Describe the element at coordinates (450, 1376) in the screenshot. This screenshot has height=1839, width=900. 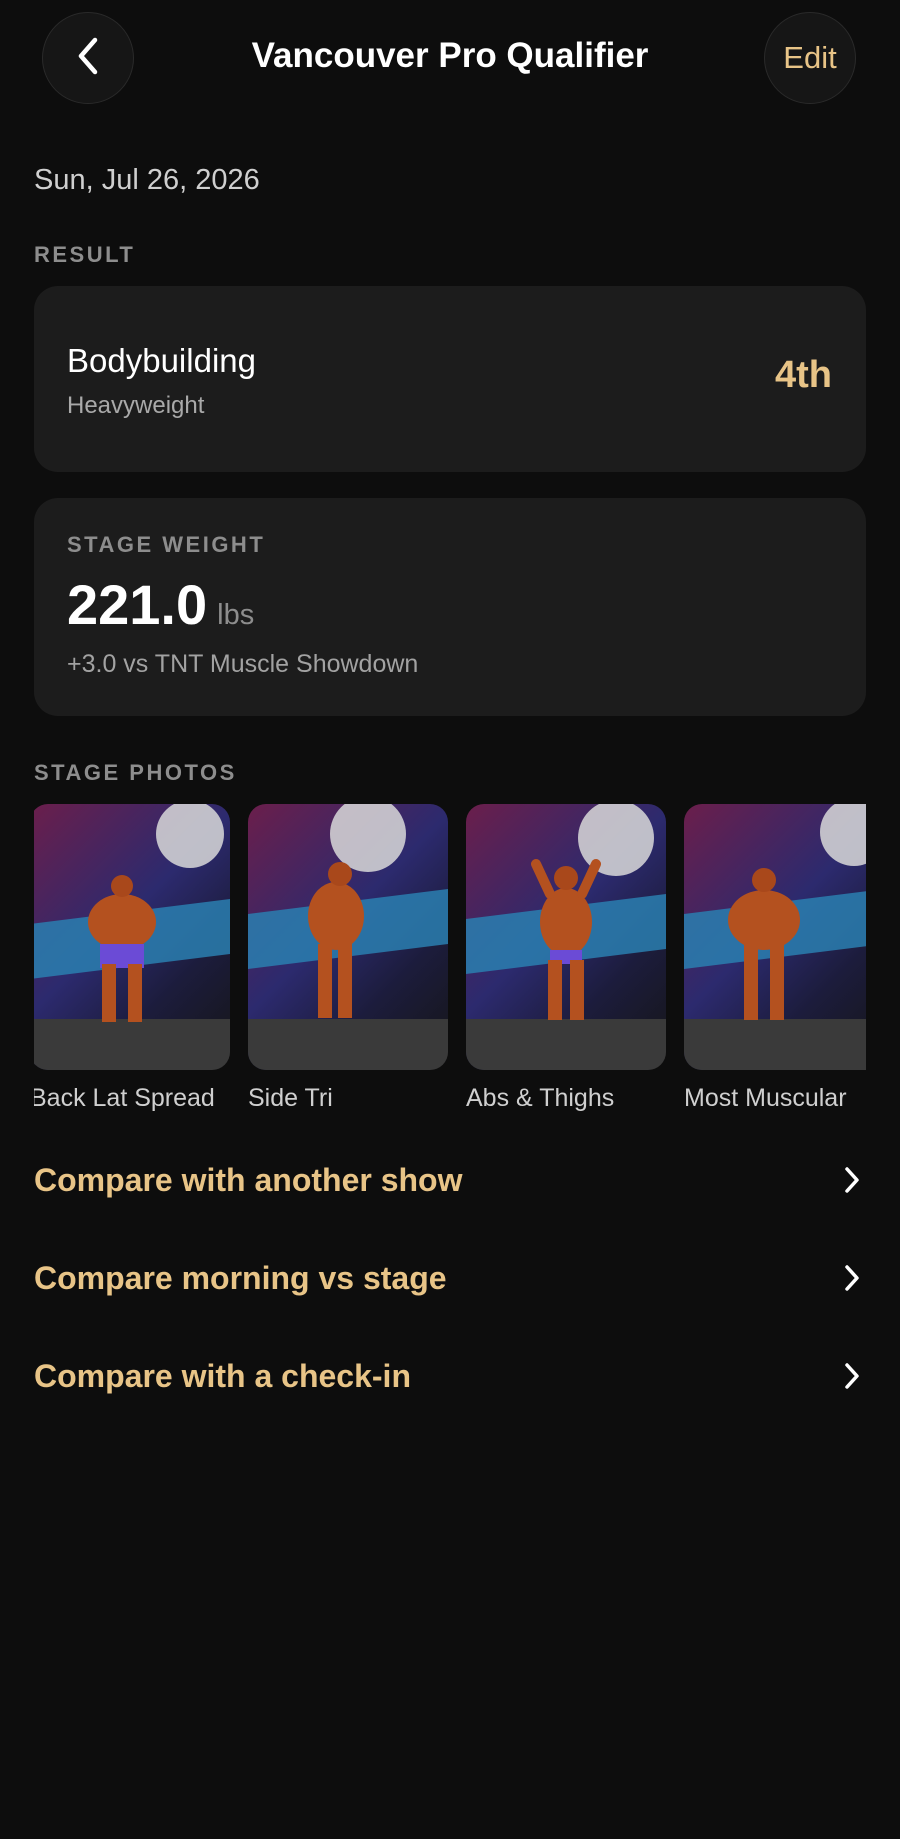
I see `compare-check-in-row: Compare with a check-in` at that location.